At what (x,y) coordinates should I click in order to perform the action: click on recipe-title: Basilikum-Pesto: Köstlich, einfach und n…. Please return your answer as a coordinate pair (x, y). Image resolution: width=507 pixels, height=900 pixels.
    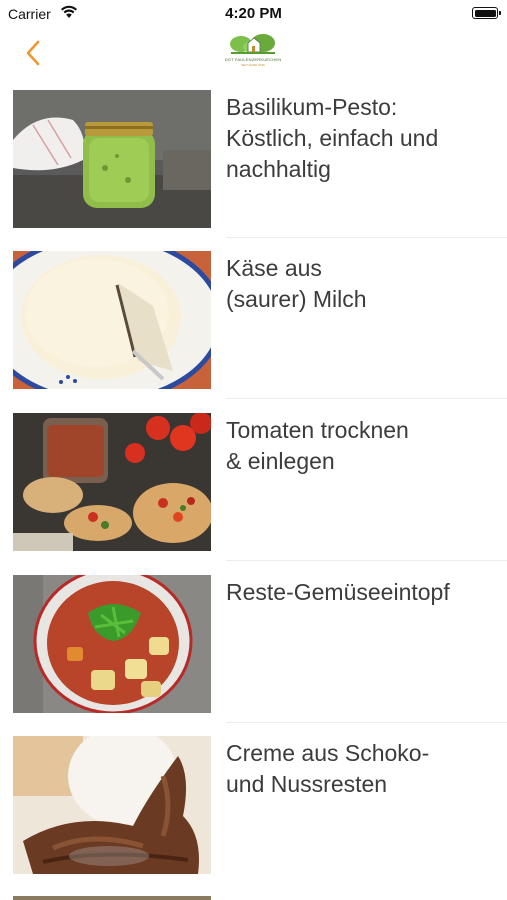
    Looking at the image, I should click on (361, 138).